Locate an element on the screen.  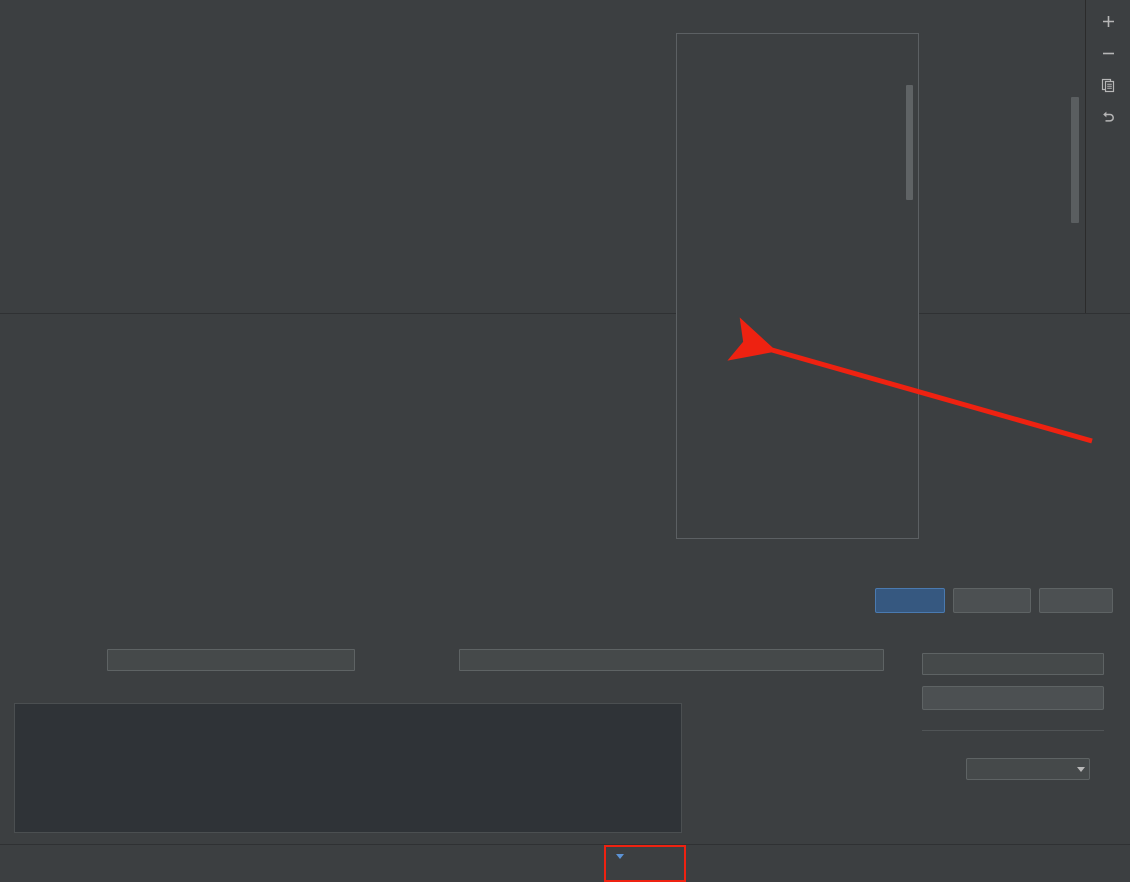
add-button is located at coordinates (1108, 21).